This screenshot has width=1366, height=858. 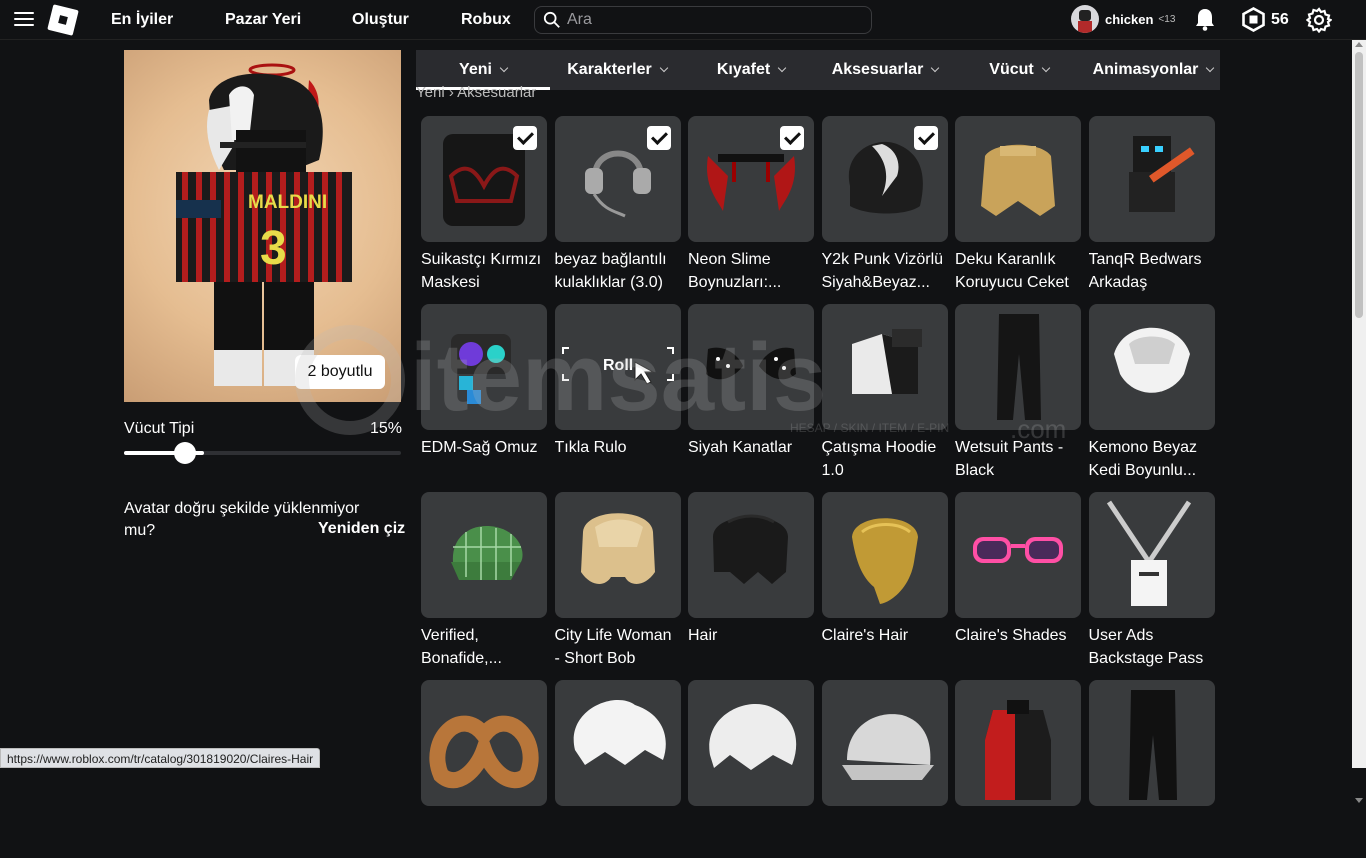 I want to click on item-name: TanqR Bedwars Arkadaş, so click(x=1152, y=271).